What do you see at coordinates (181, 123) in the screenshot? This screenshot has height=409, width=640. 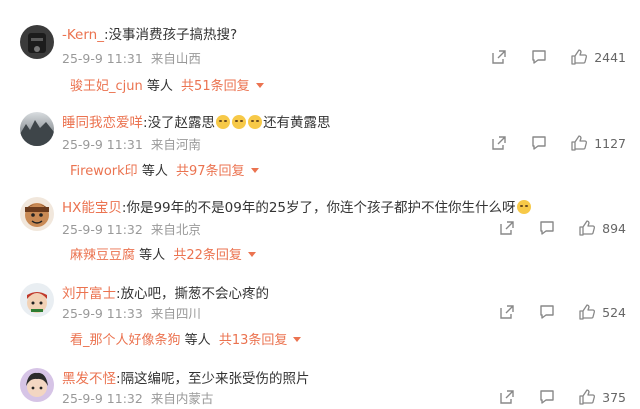 I see `comment-body: 没了赵露思` at bounding box center [181, 123].